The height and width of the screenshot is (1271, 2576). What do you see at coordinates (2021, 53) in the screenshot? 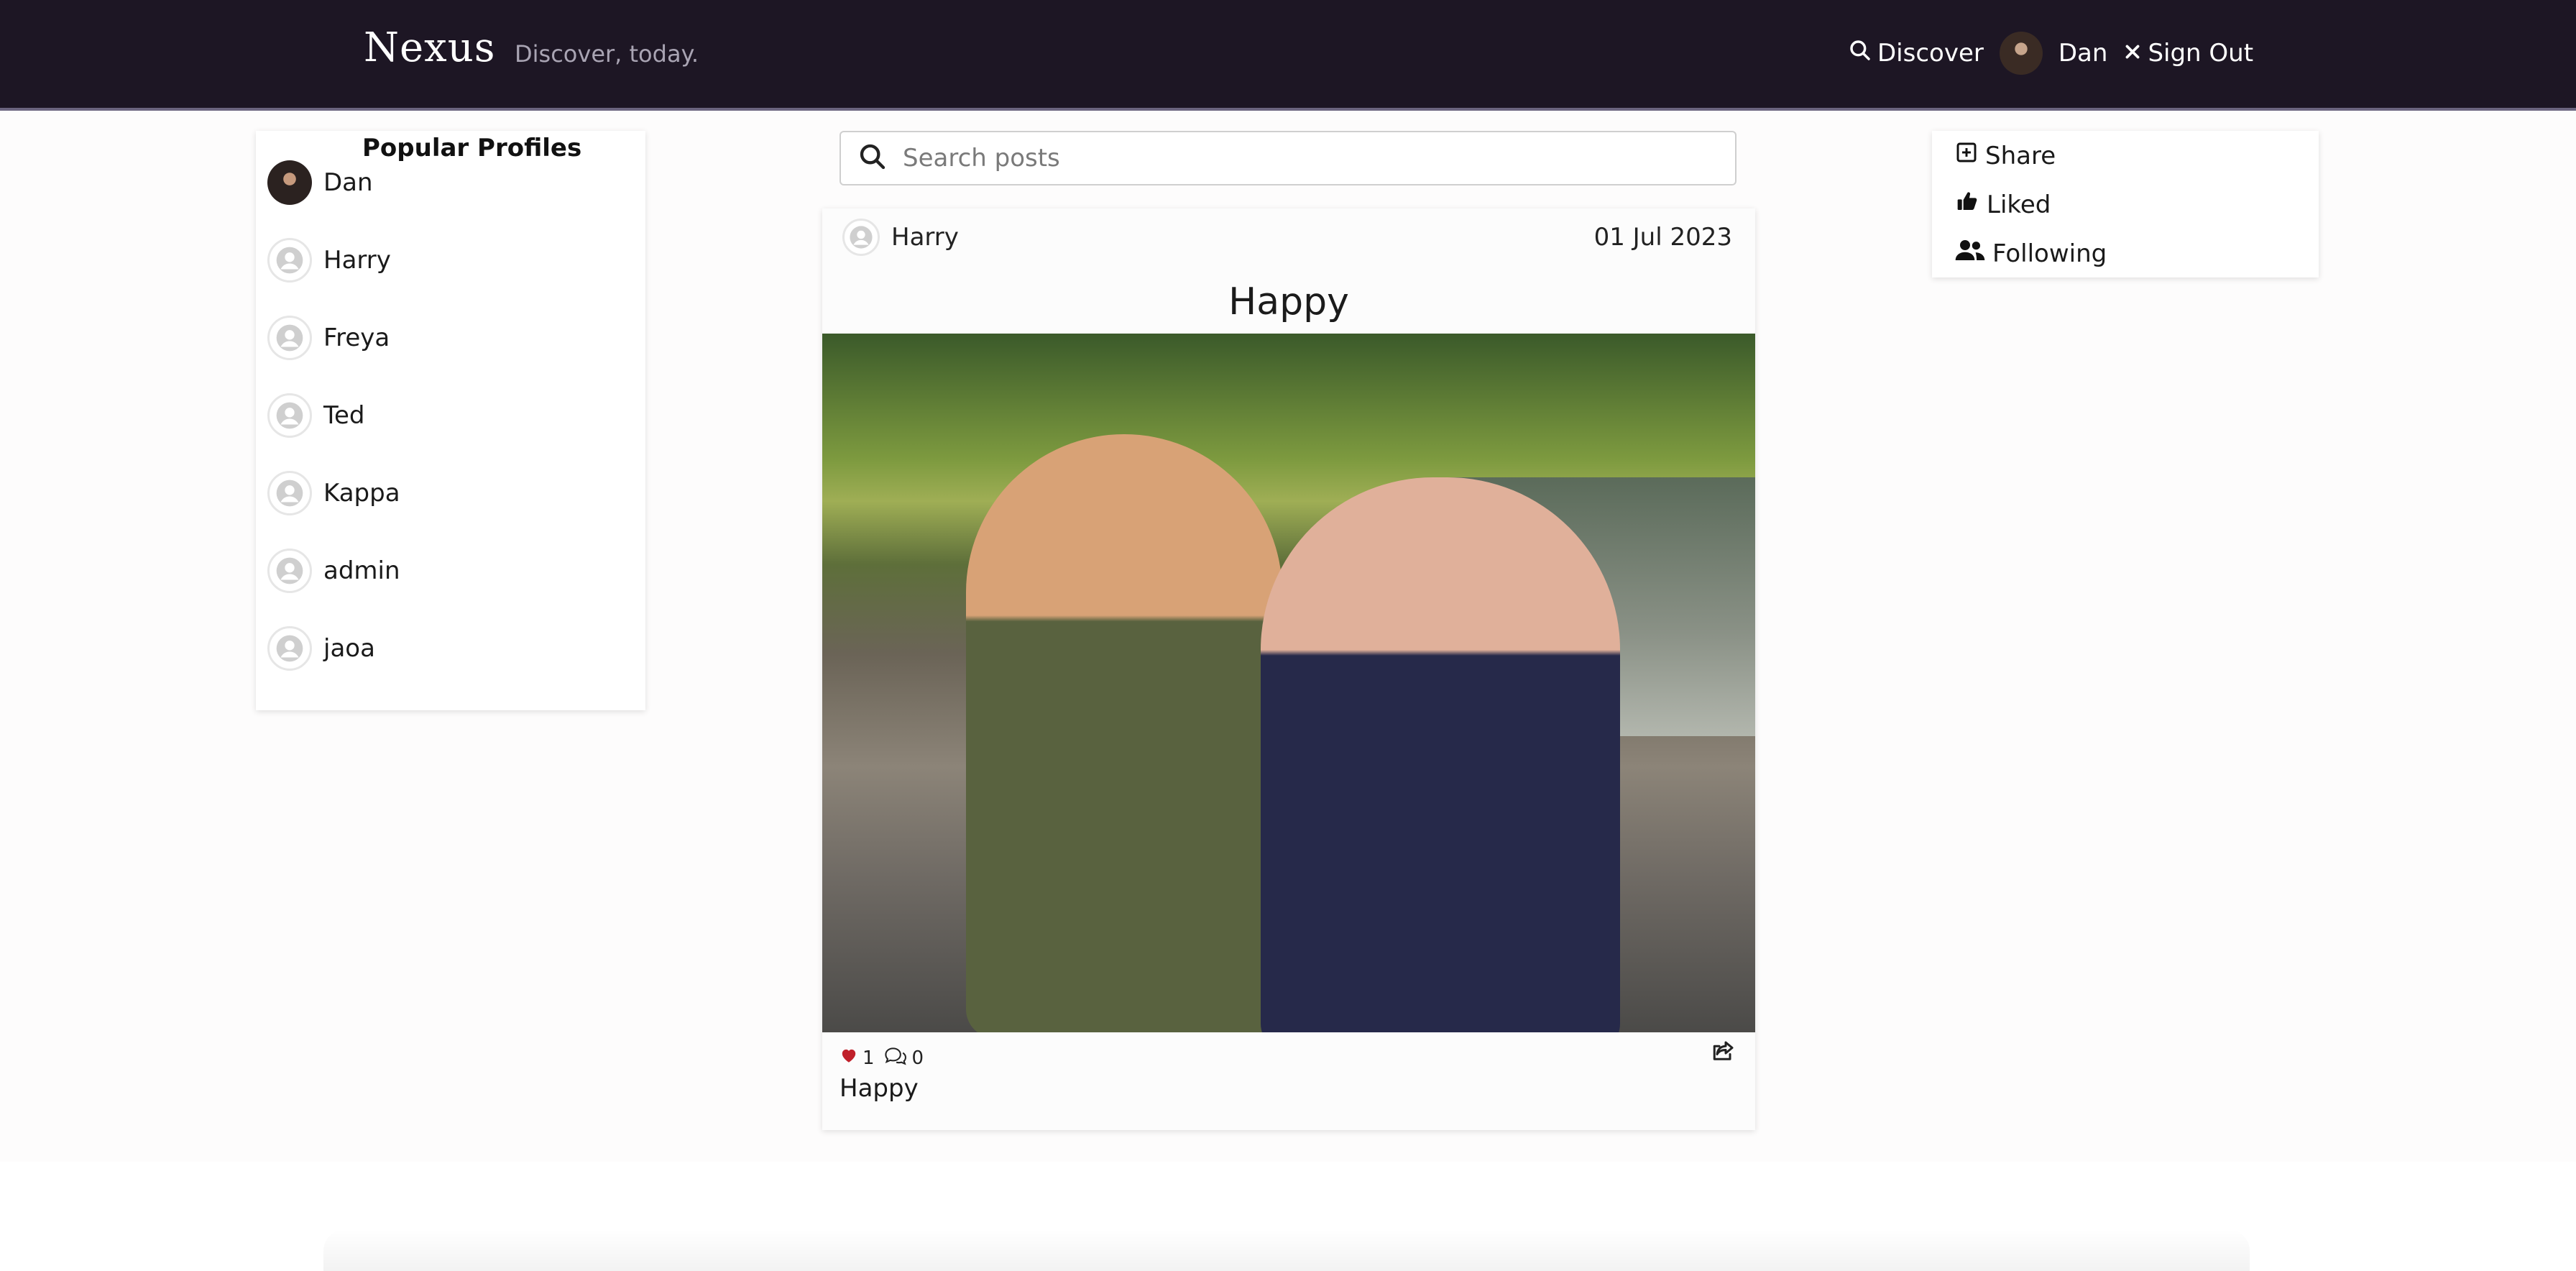
I see `user-avatar` at bounding box center [2021, 53].